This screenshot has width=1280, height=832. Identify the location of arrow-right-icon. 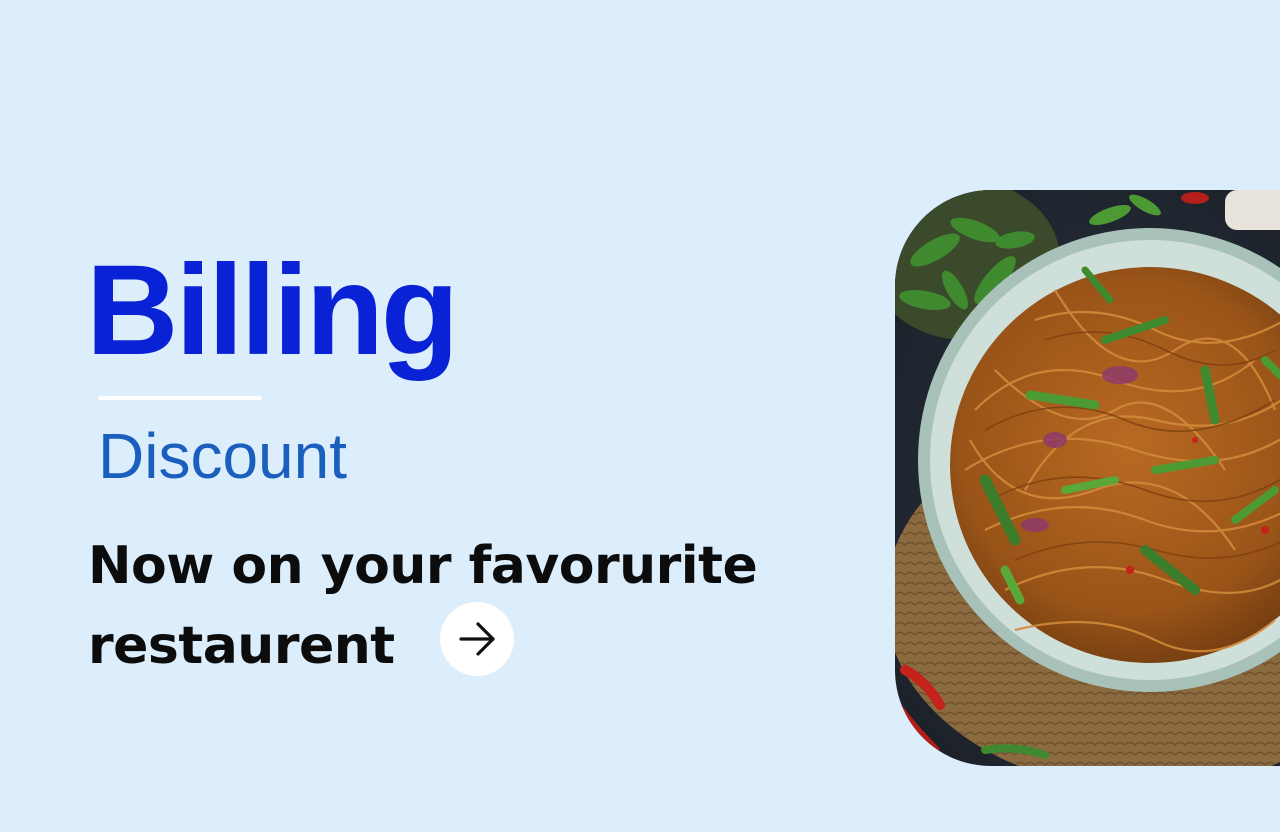
(477, 639).